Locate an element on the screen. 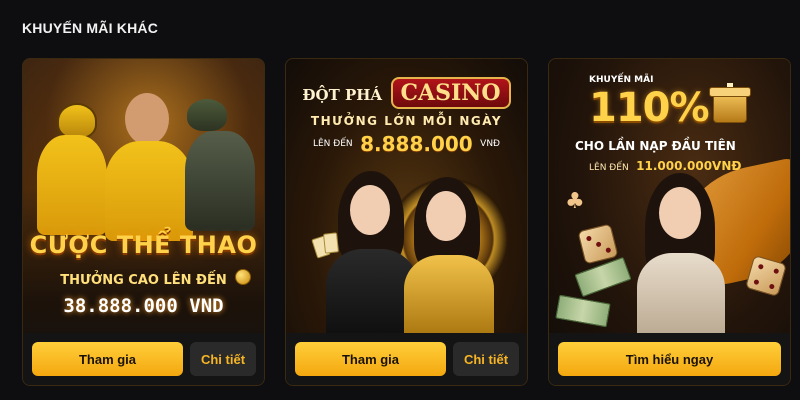 The width and height of the screenshot is (800, 400). amount-suffix: VNĐ is located at coordinates (490, 144).